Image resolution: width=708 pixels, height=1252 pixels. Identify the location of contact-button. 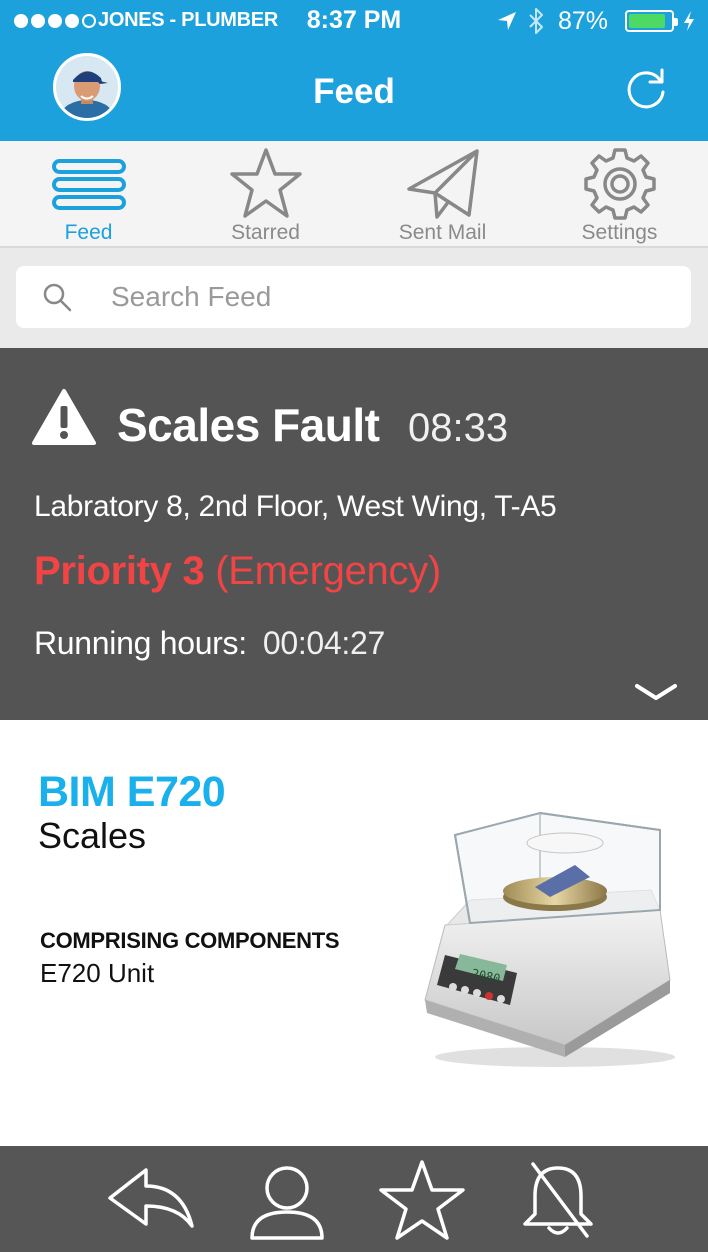
(287, 1200).